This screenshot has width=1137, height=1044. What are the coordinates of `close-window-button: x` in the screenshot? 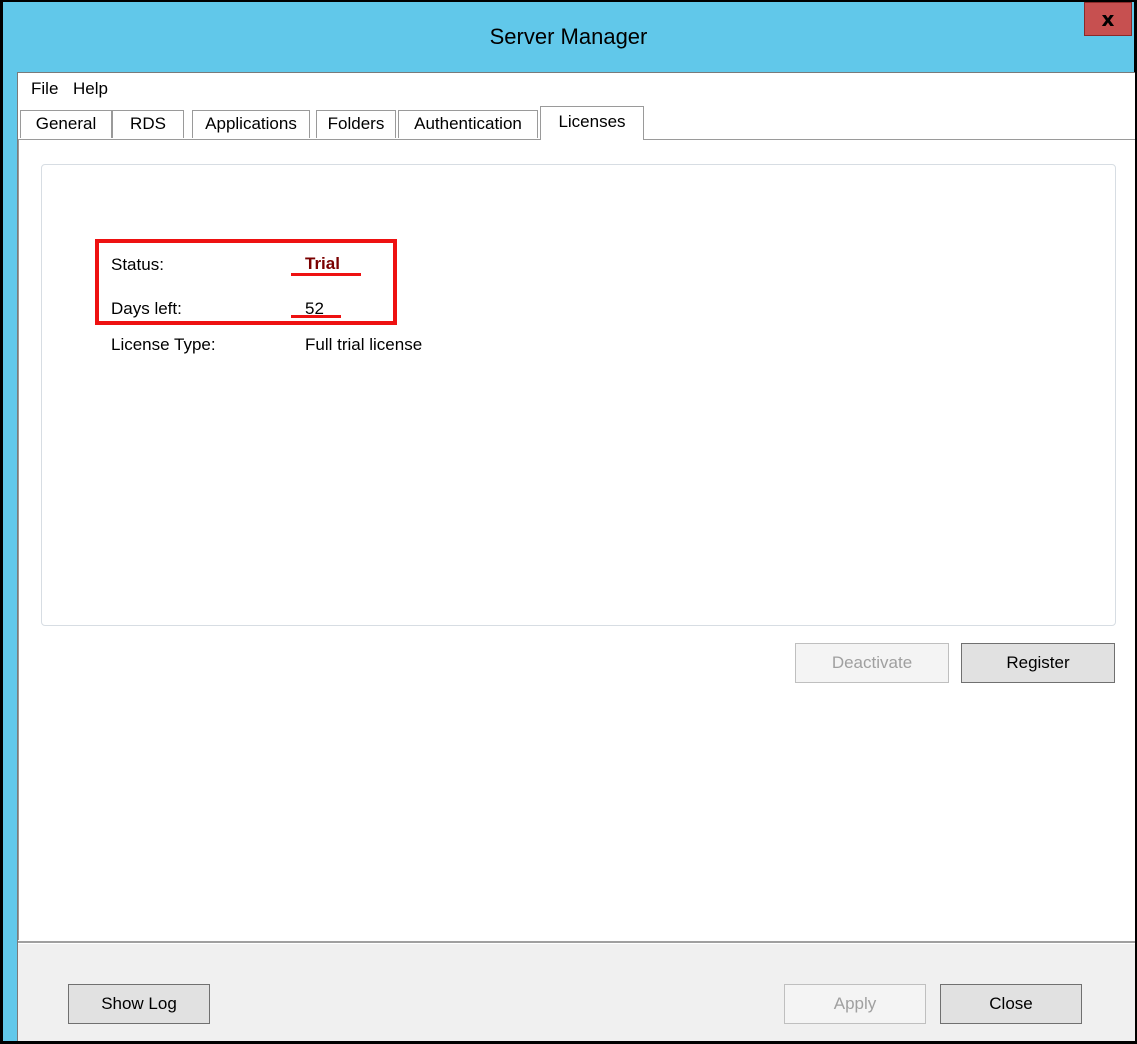 It's located at (1108, 19).